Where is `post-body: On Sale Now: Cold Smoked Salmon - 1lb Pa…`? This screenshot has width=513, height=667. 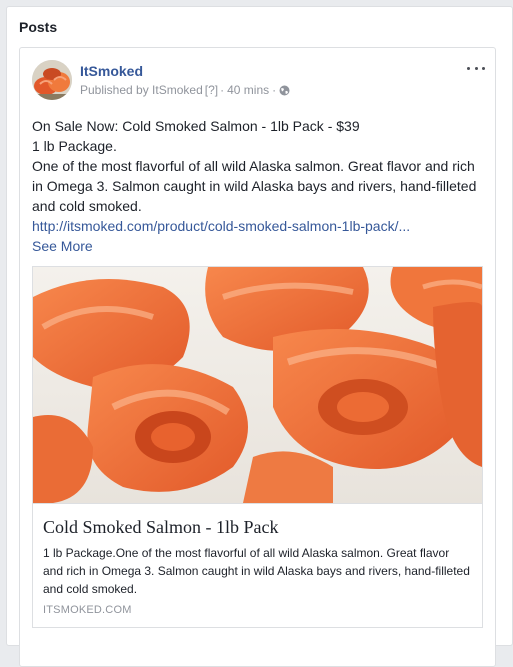
post-body: On Sale Now: Cold Smoked Salmon - 1lb Pa… is located at coordinates (260, 166).